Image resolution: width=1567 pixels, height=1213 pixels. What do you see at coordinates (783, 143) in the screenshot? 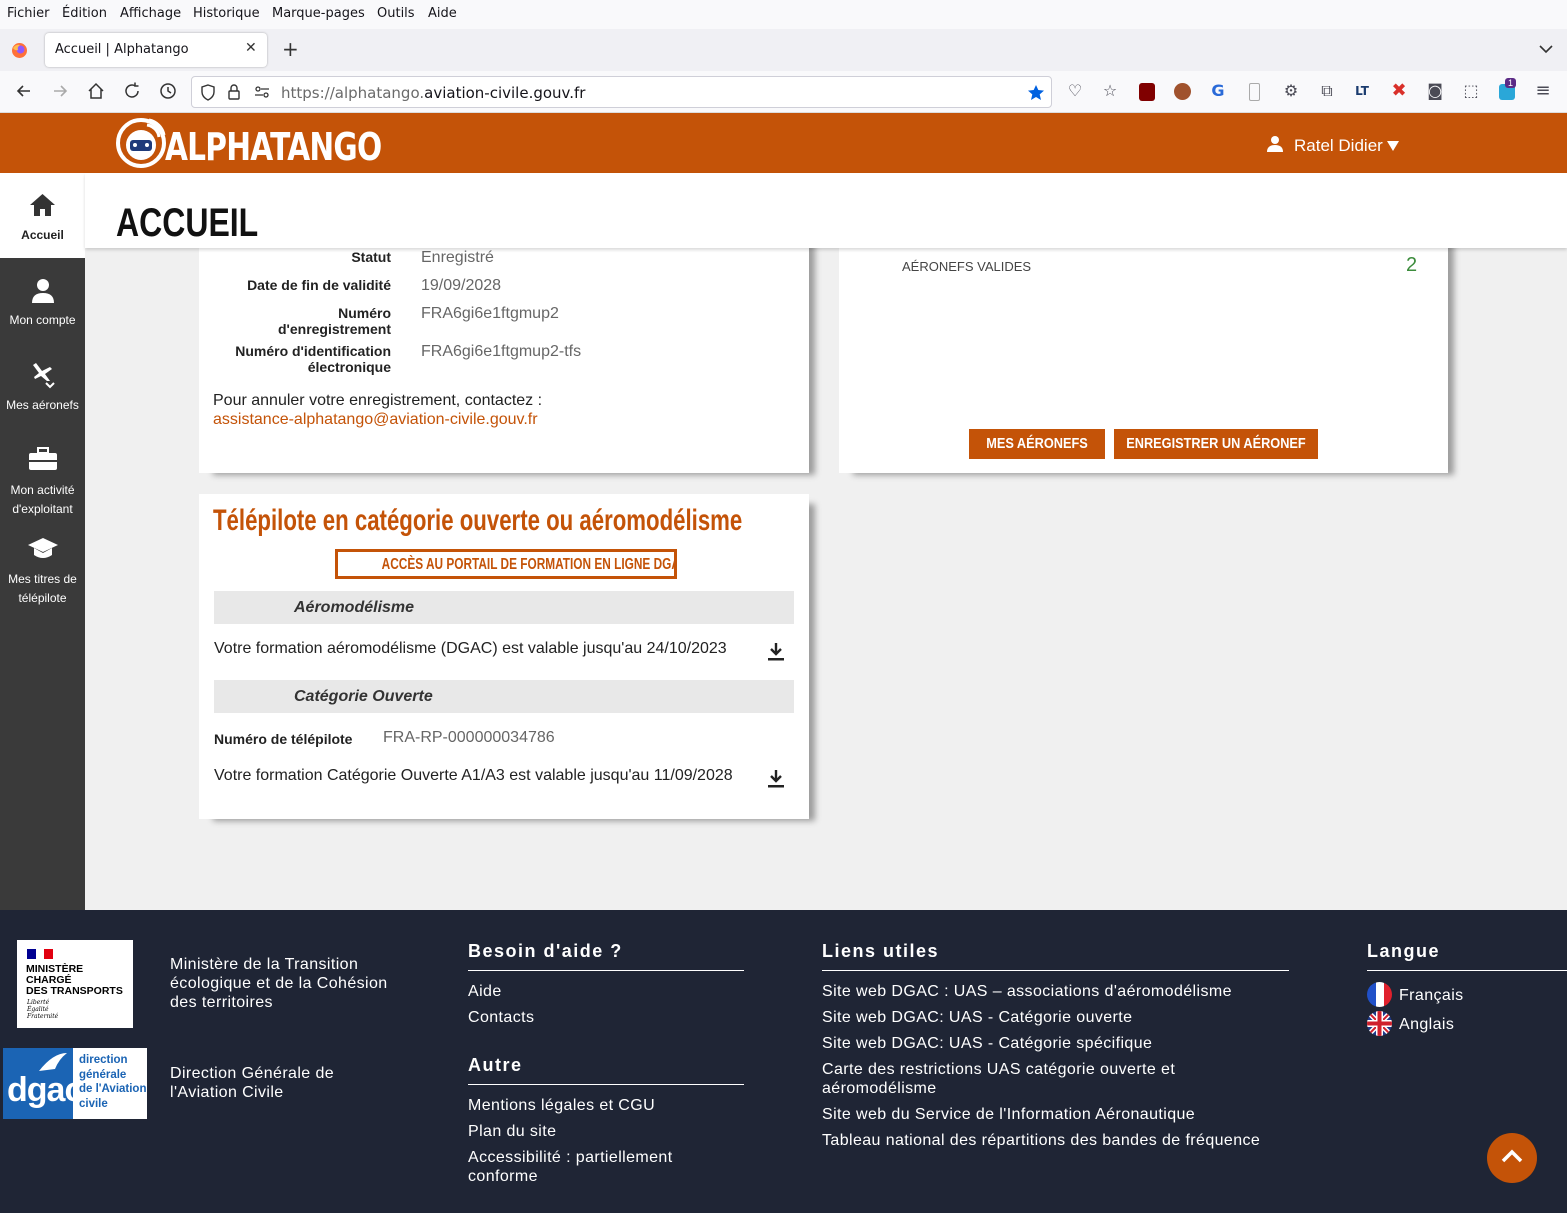
I see `site-header: ALPHATANGO Ratel Didier` at bounding box center [783, 143].